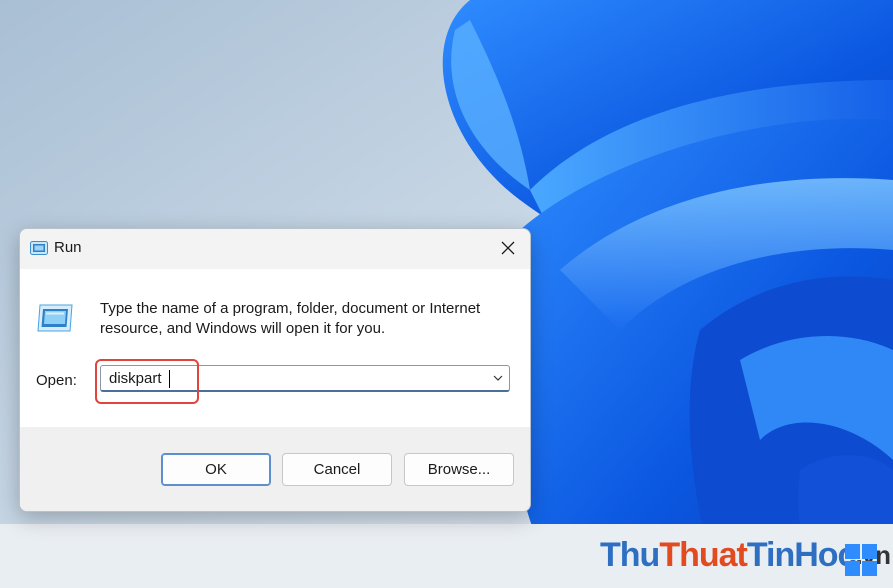  I want to click on watermark-part: TinHoc, so click(801, 554).